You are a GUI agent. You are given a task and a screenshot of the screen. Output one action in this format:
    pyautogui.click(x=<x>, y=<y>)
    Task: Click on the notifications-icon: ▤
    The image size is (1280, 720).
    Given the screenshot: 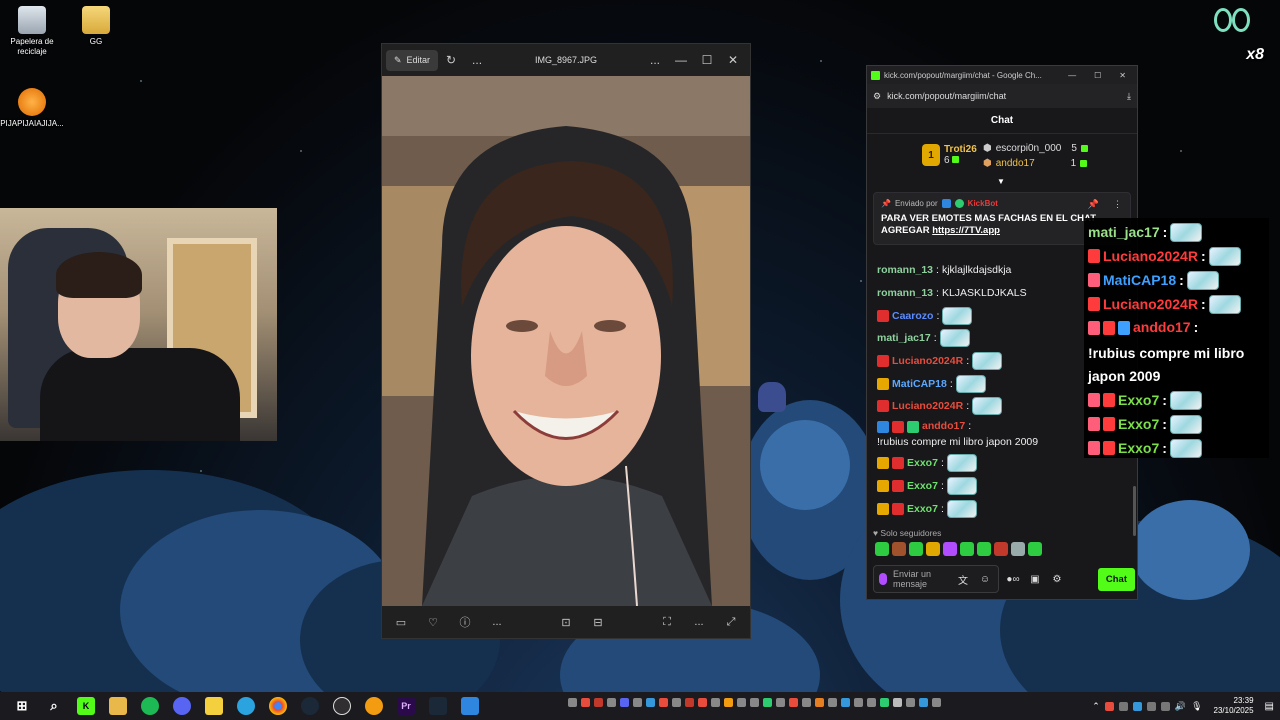 What is the action you would take?
    pyautogui.click(x=1269, y=706)
    